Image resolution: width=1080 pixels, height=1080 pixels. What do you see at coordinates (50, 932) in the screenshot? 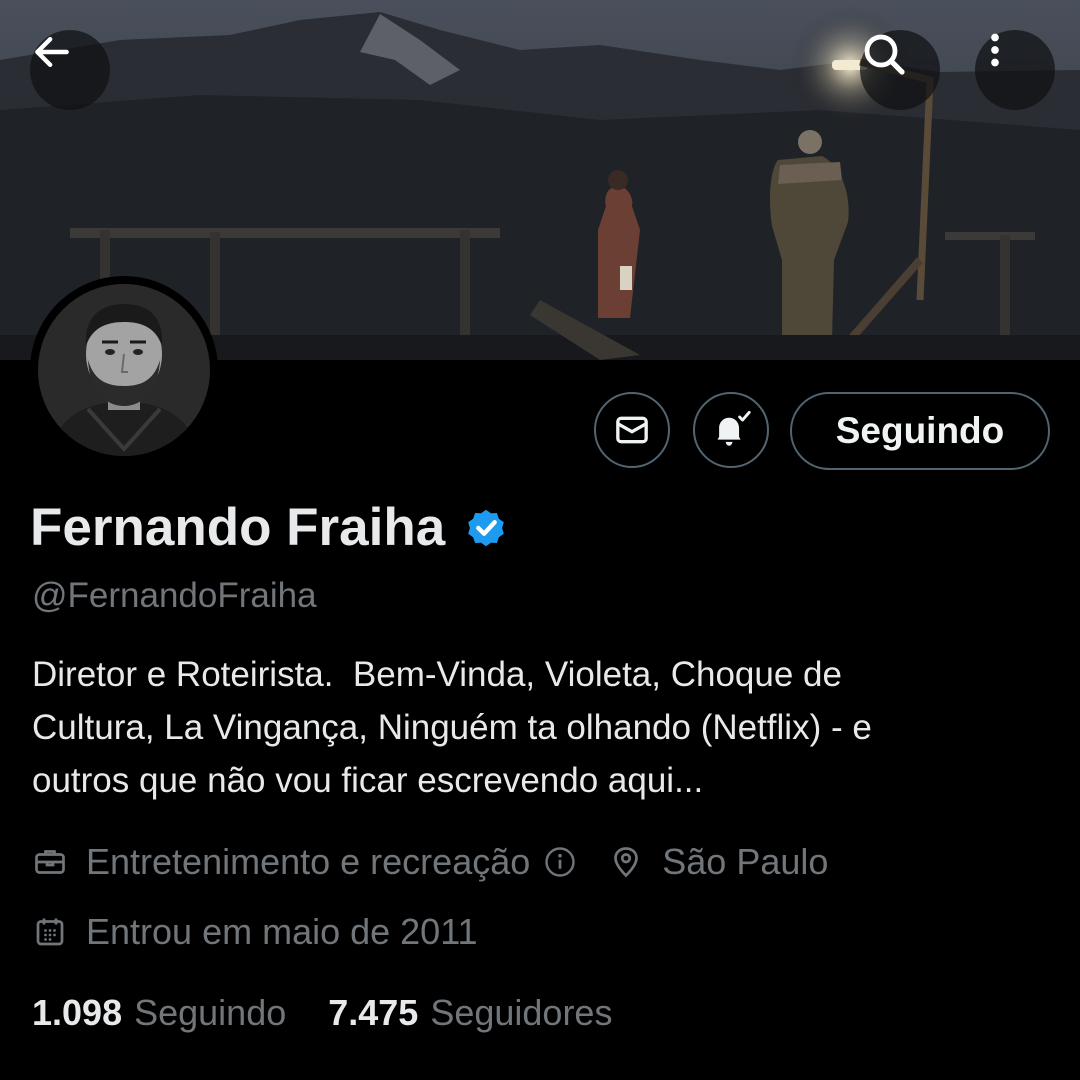
I see `calendar-icon` at bounding box center [50, 932].